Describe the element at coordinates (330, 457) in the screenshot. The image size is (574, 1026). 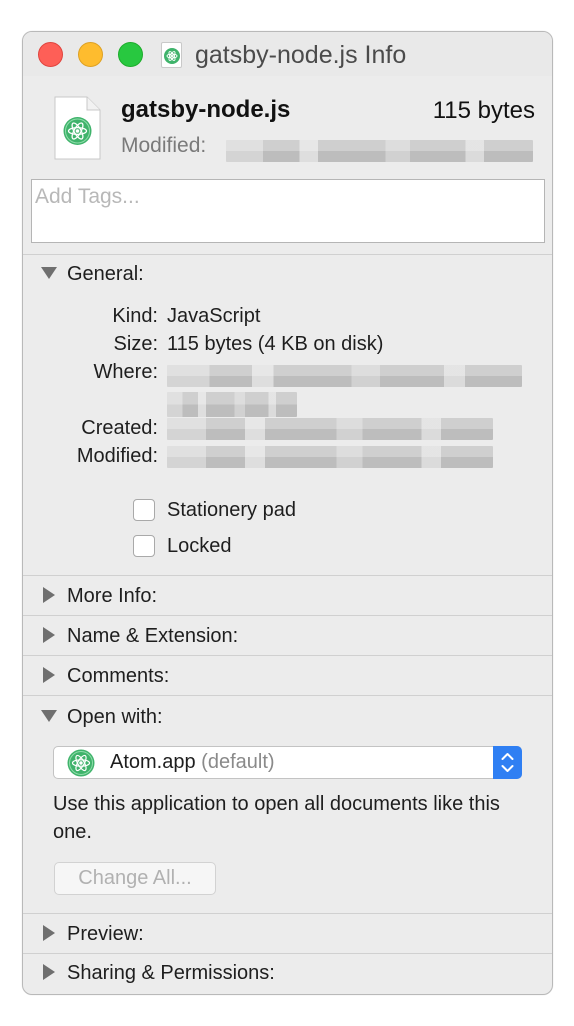
I see `redacted-modified-row-date` at that location.